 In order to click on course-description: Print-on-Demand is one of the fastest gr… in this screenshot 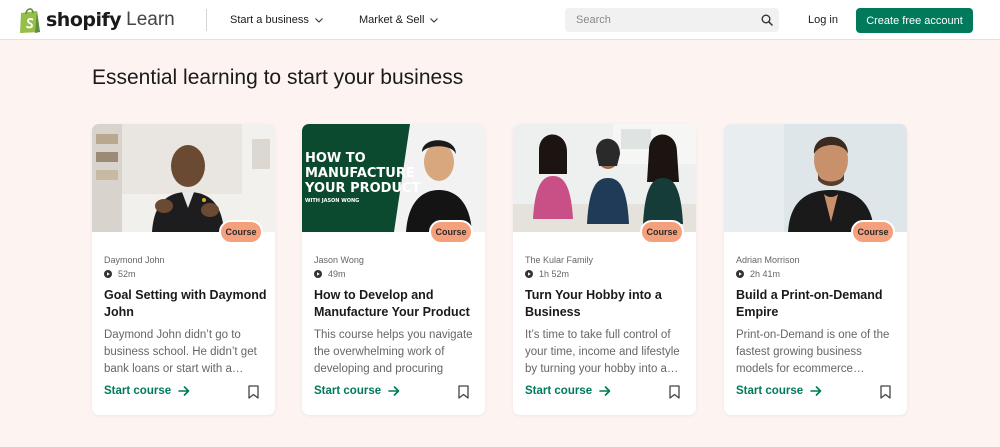, I will do `click(813, 352)`.